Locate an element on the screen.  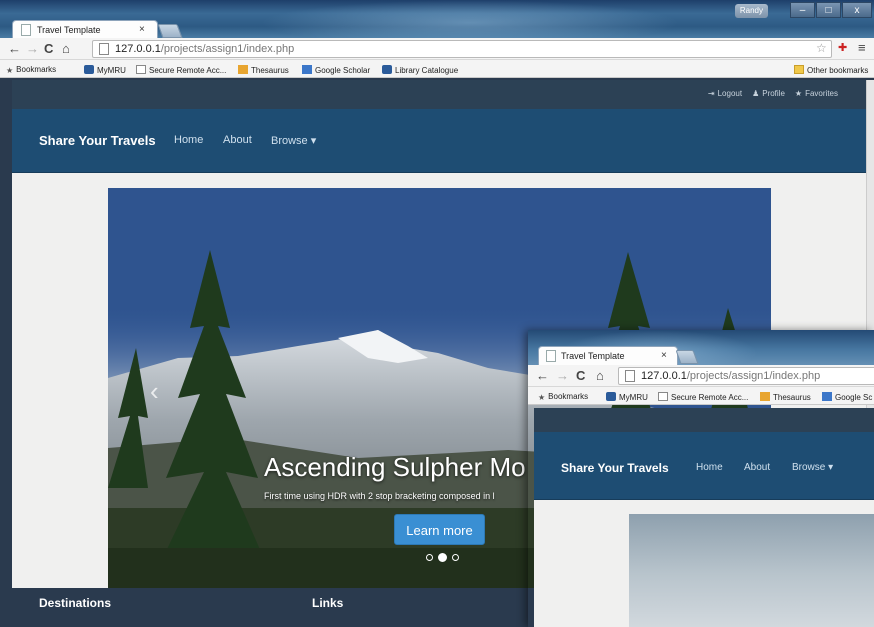
footer-links-heading: Links is located at coordinates (328, 603).